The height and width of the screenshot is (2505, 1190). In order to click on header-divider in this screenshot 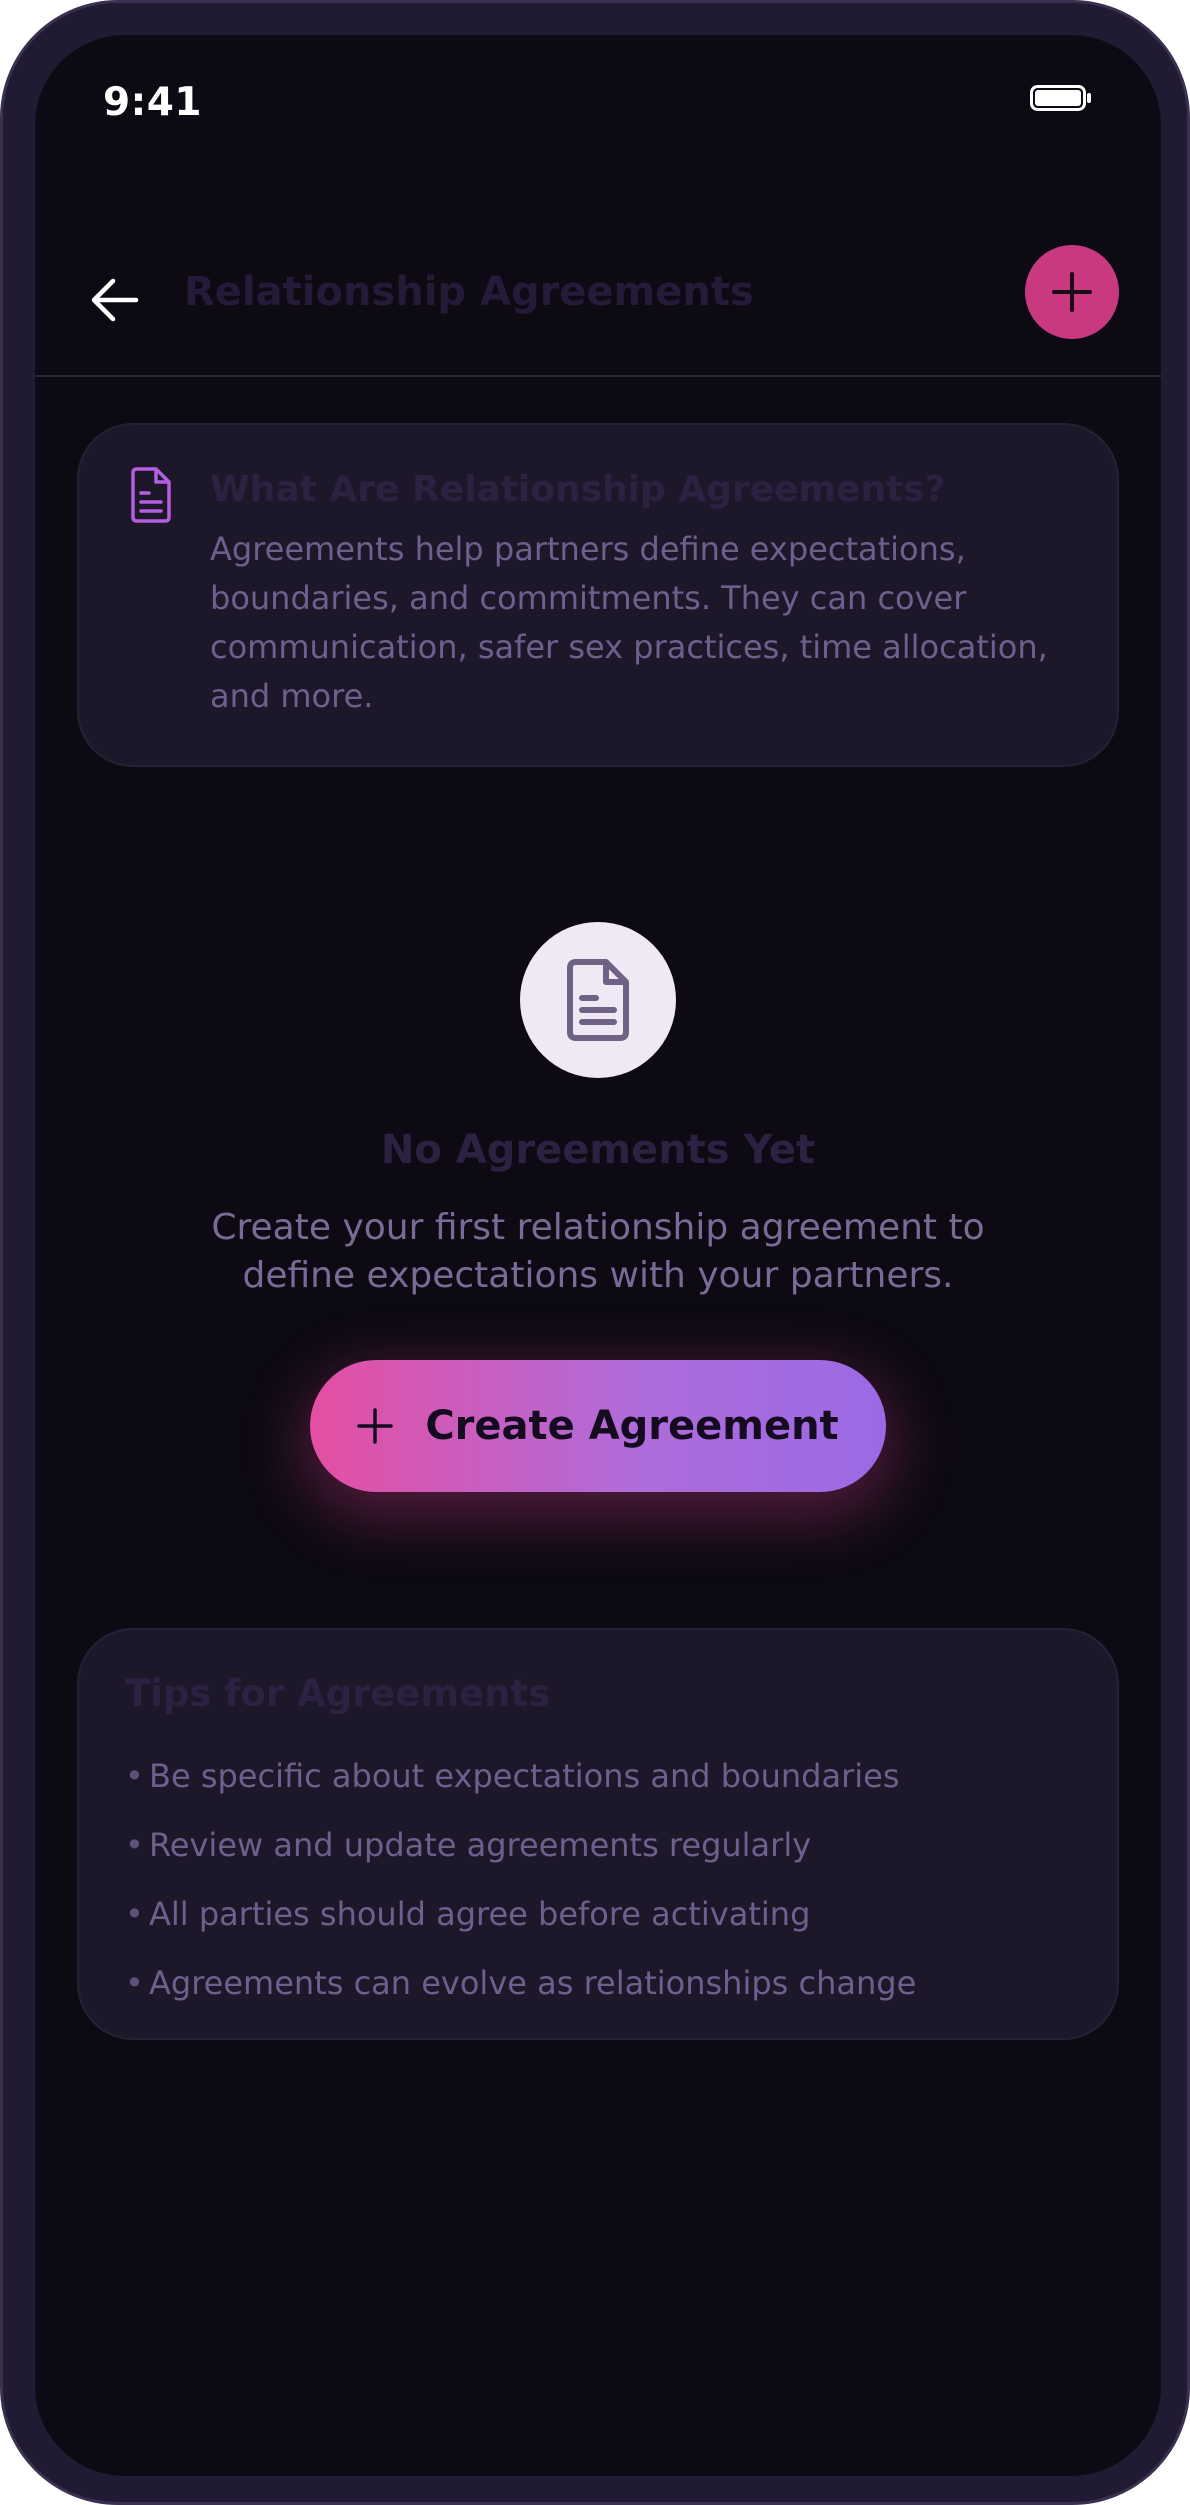, I will do `click(598, 376)`.